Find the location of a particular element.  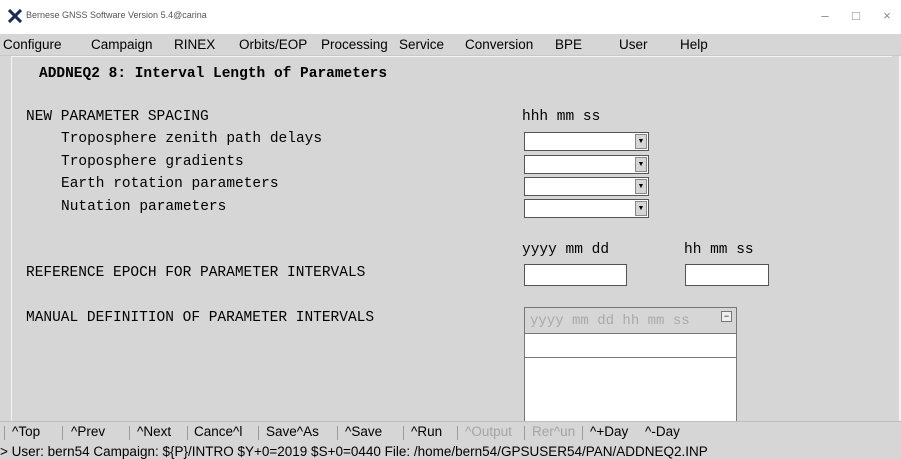

app-logo-icon is located at coordinates (15, 16).